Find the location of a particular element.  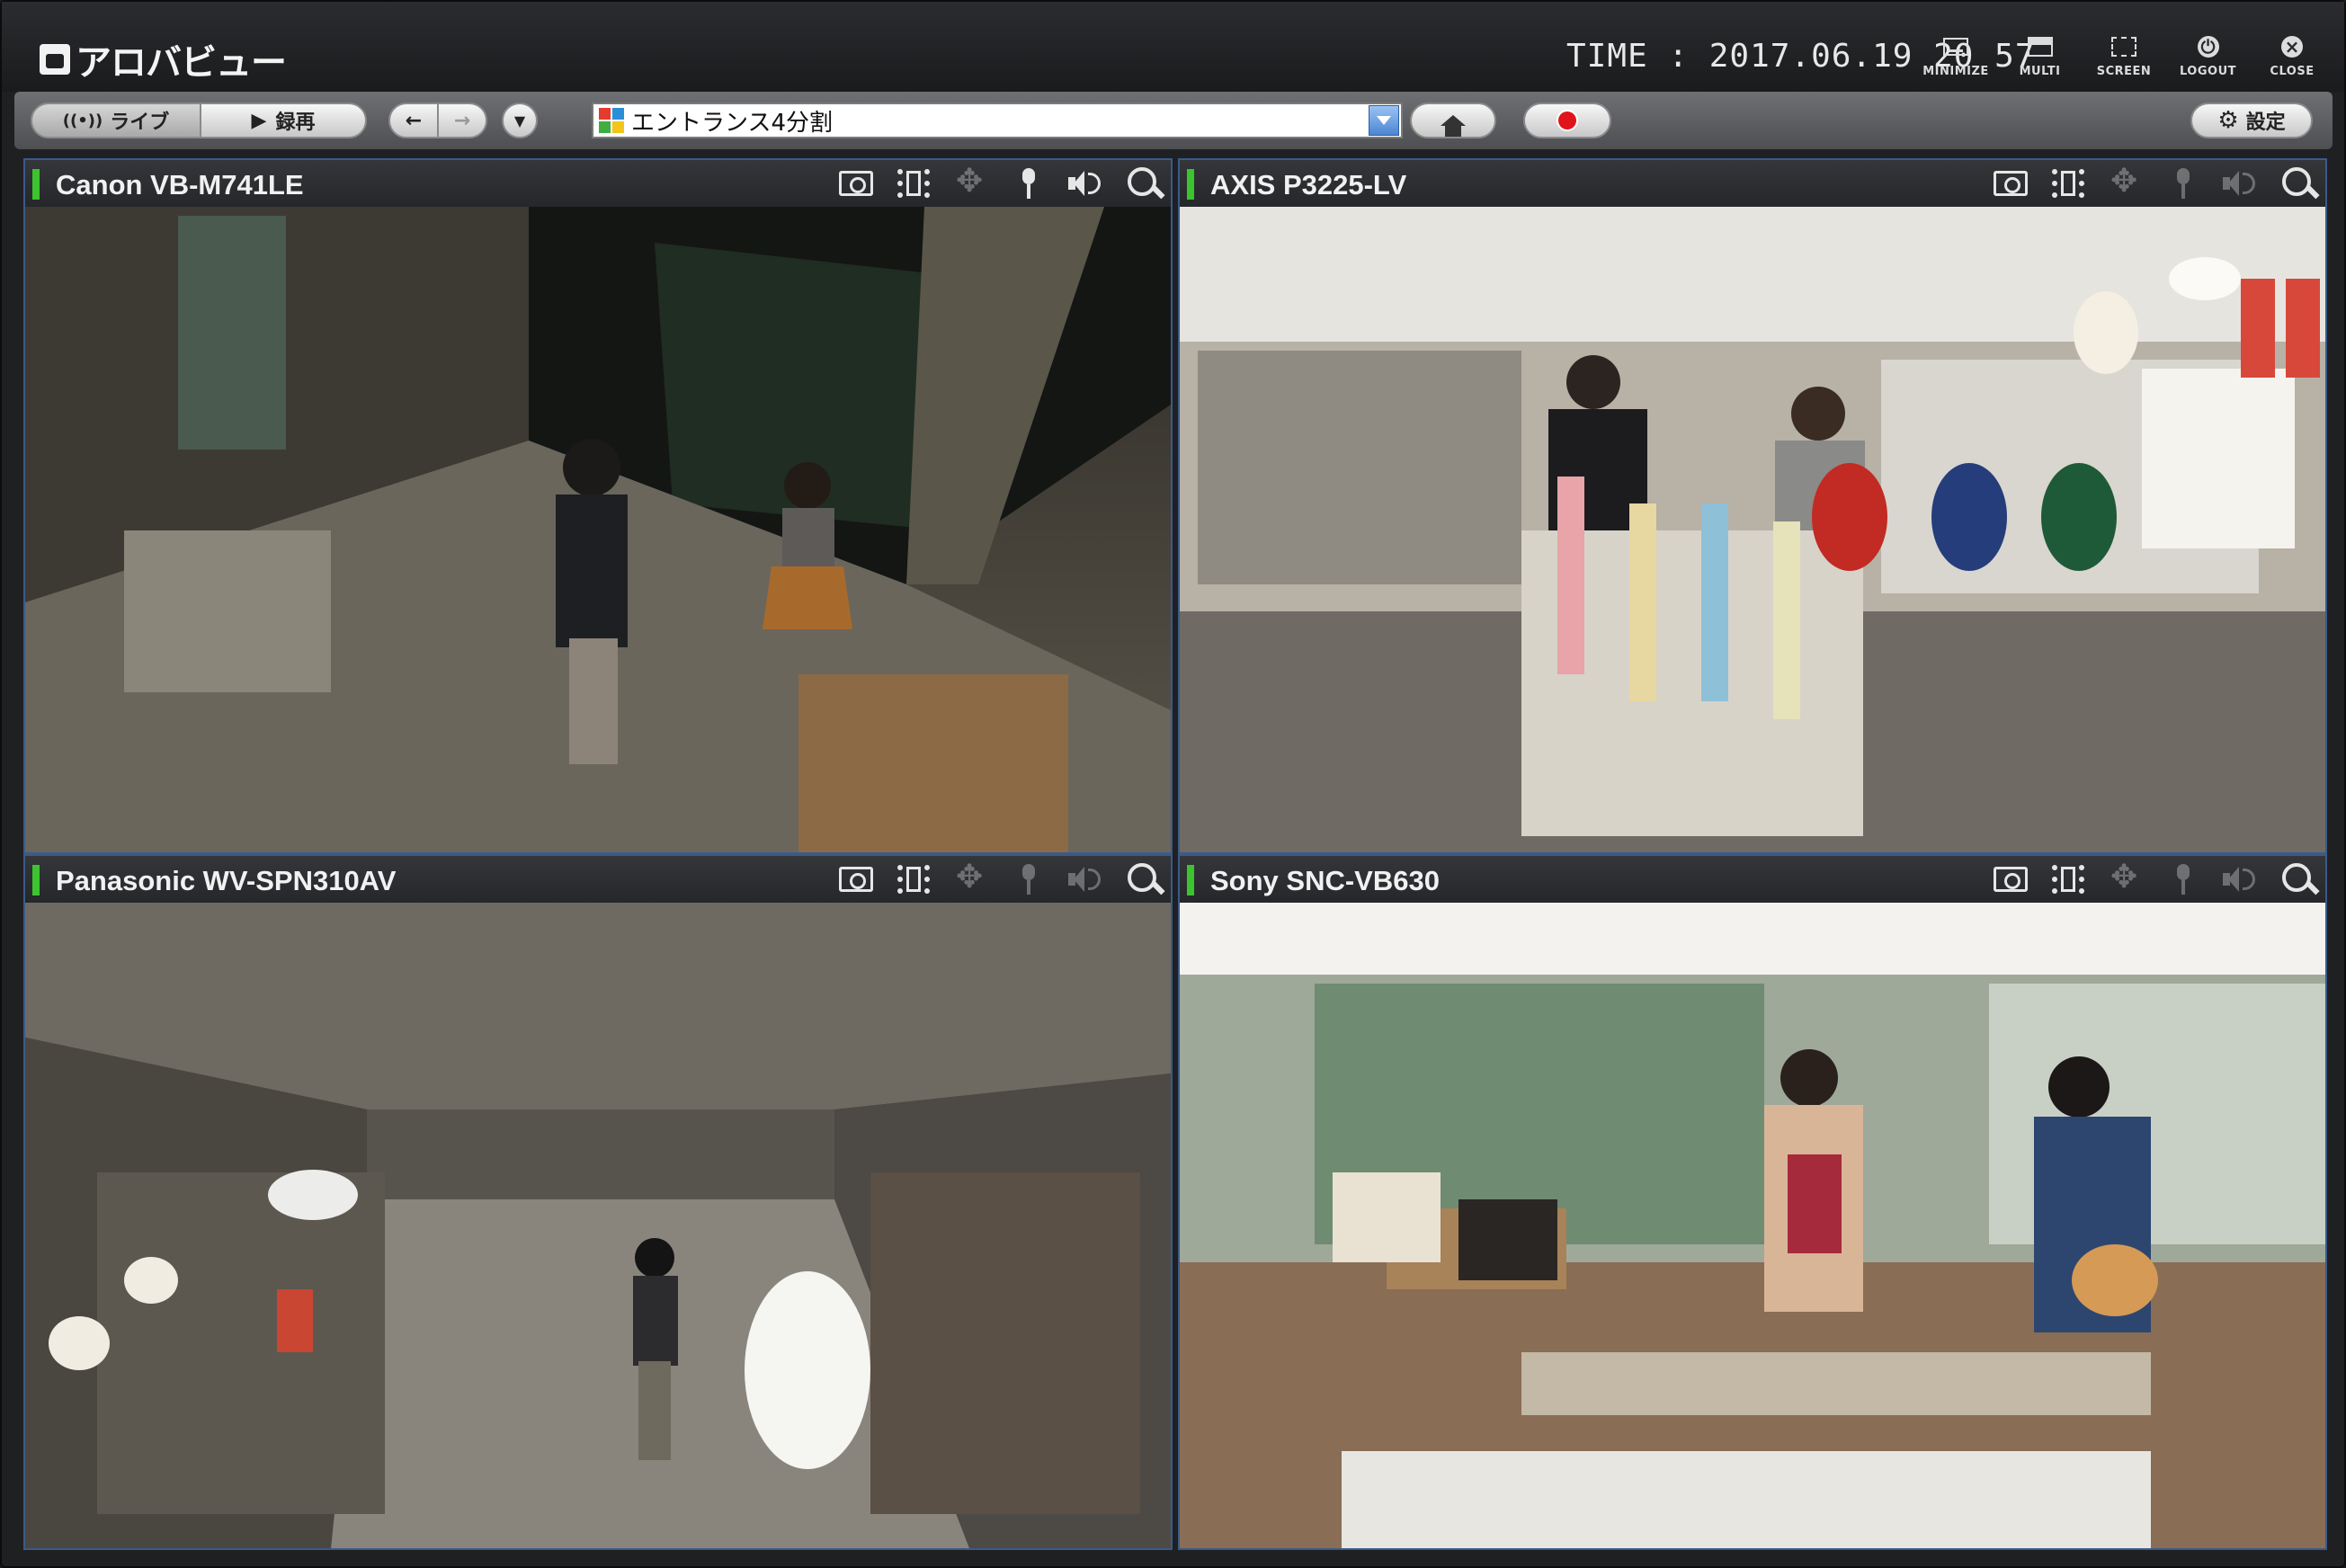

forward-button: → is located at coordinates (462, 120).